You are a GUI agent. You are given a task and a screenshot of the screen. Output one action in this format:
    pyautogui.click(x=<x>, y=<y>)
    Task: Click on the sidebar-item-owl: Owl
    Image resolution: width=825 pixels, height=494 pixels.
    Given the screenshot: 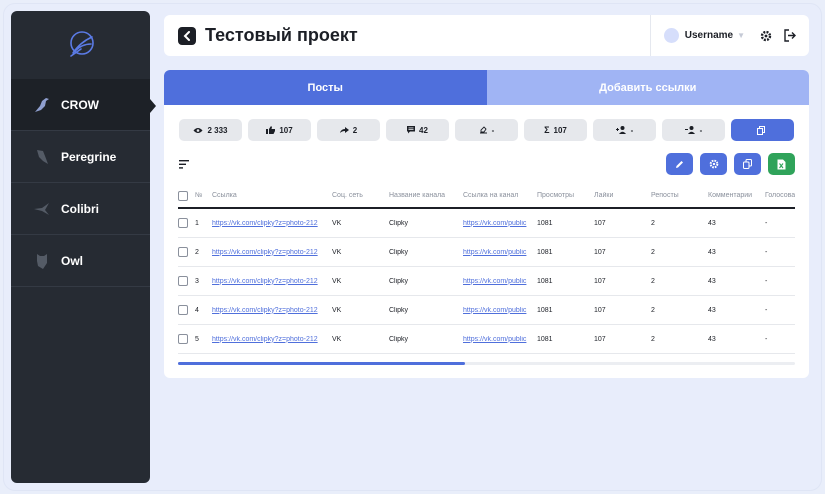 What is the action you would take?
    pyautogui.click(x=80, y=261)
    